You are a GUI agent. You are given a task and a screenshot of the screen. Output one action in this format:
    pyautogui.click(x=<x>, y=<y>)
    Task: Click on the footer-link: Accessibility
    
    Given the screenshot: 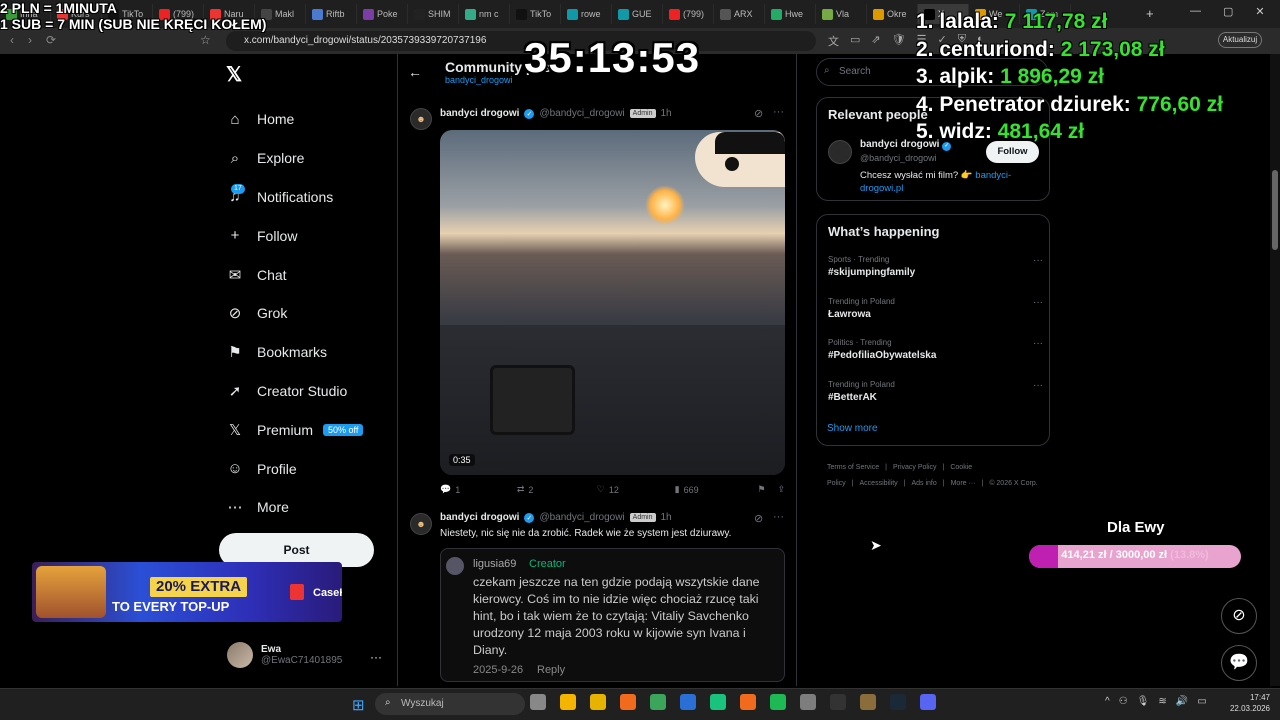 What is the action you would take?
    pyautogui.click(x=879, y=483)
    